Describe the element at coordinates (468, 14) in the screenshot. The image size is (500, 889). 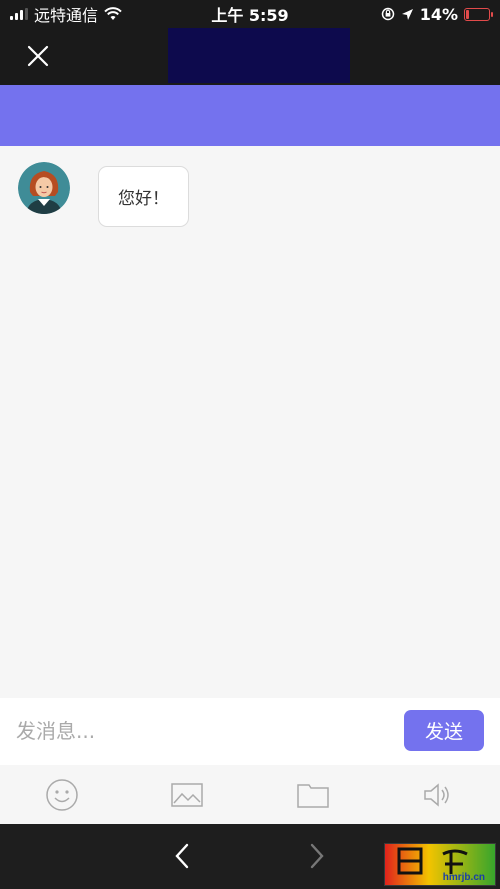
I see `battery-fill` at that location.